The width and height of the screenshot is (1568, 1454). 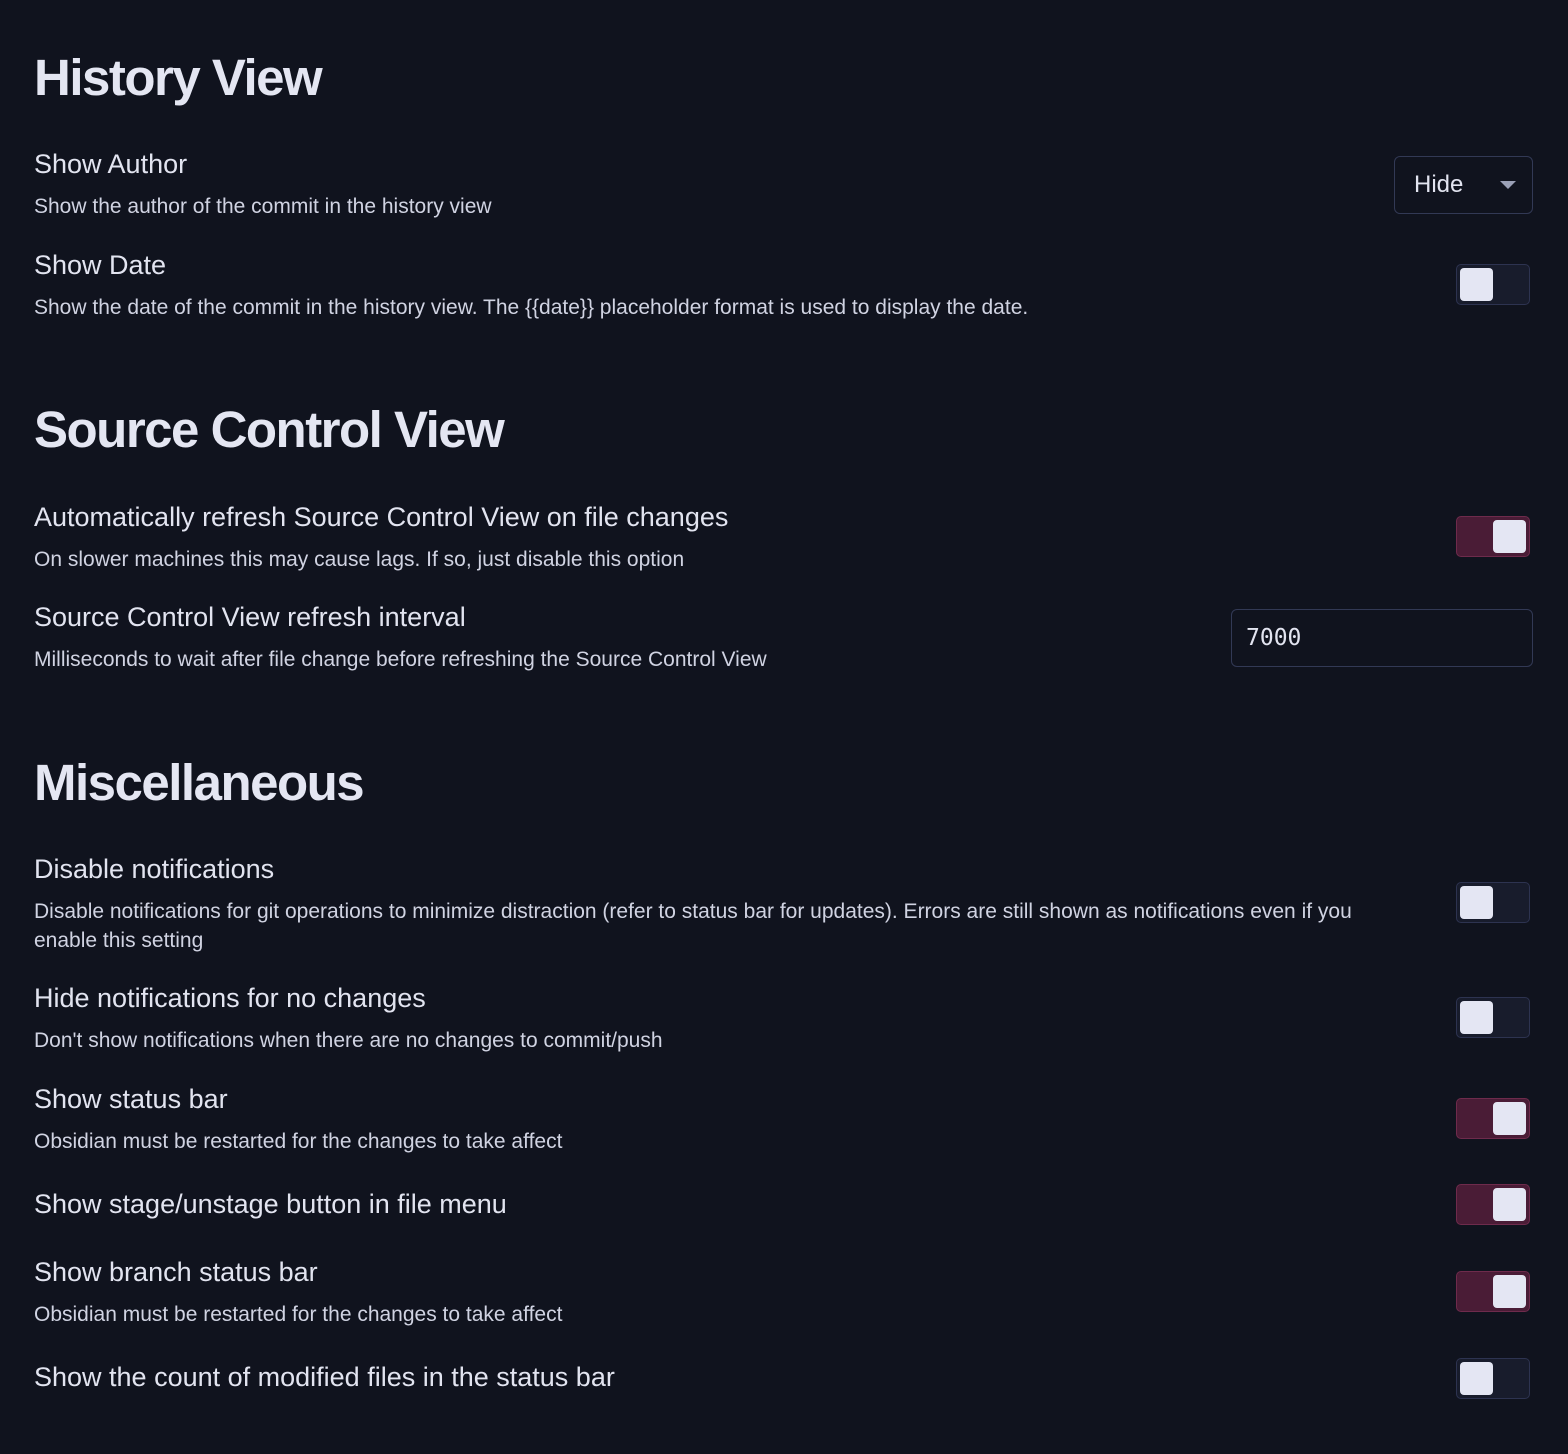 I want to click on hide-no-changes-toggle, so click(x=1493, y=1017).